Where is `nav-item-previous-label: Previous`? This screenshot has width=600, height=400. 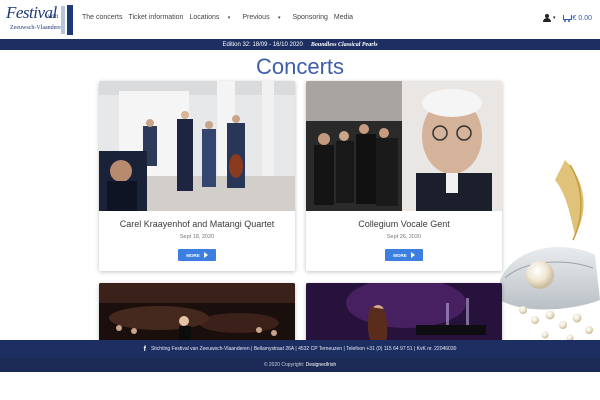 nav-item-previous-label: Previous is located at coordinates (256, 17).